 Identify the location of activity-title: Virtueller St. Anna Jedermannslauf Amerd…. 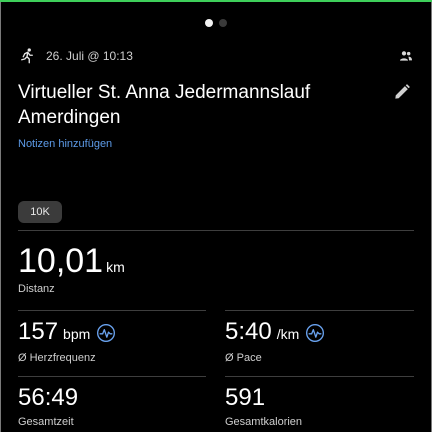
(164, 105).